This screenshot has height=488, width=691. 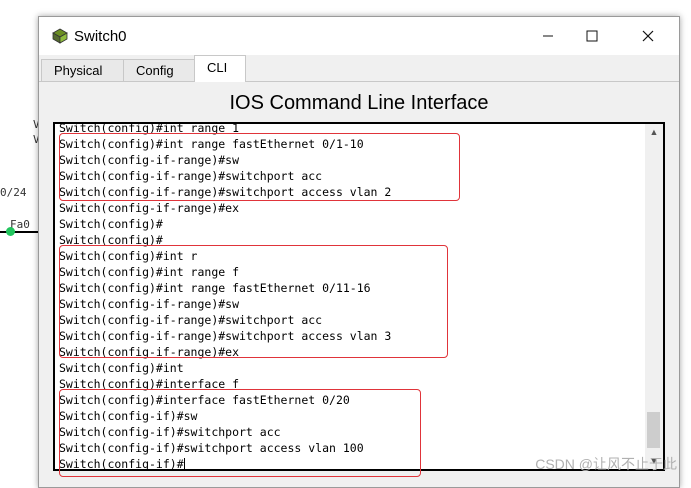 I want to click on console-line: Switch(config)#int range 1, so click(x=149, y=128).